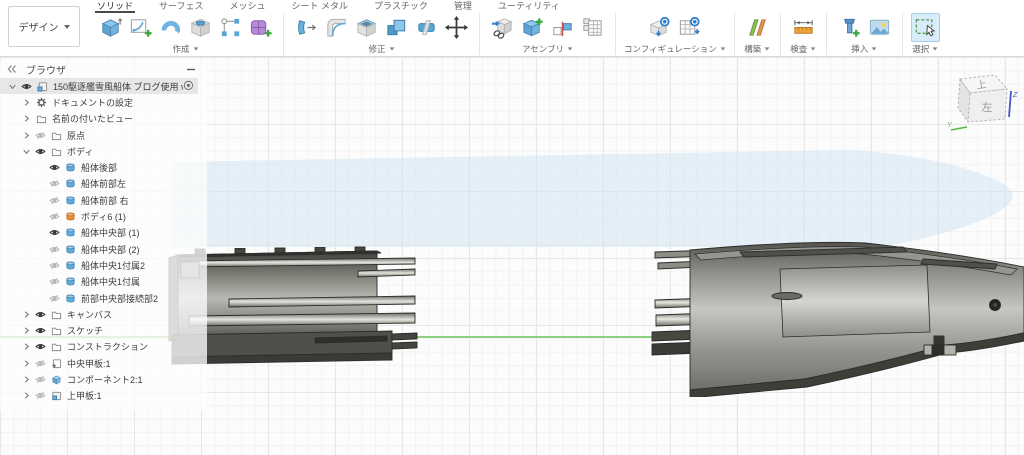  I want to click on view-cube: 上 左 Y Z, so click(982, 99).